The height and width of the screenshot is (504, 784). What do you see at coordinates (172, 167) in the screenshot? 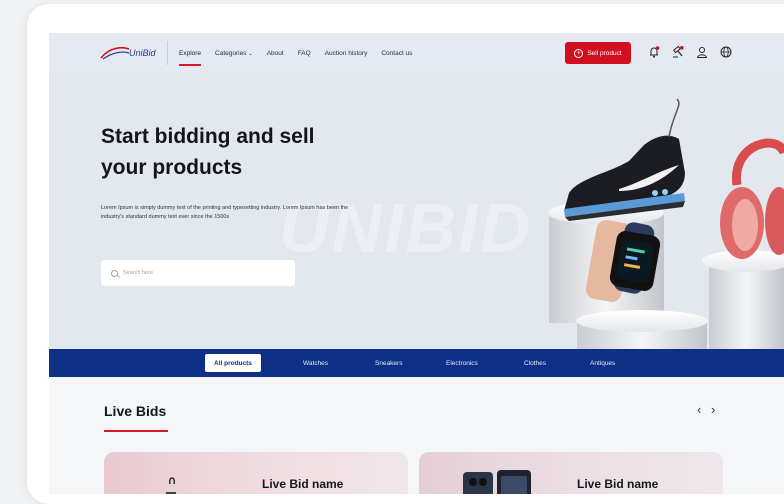
I see `hero-title-line-2: your products` at bounding box center [172, 167].